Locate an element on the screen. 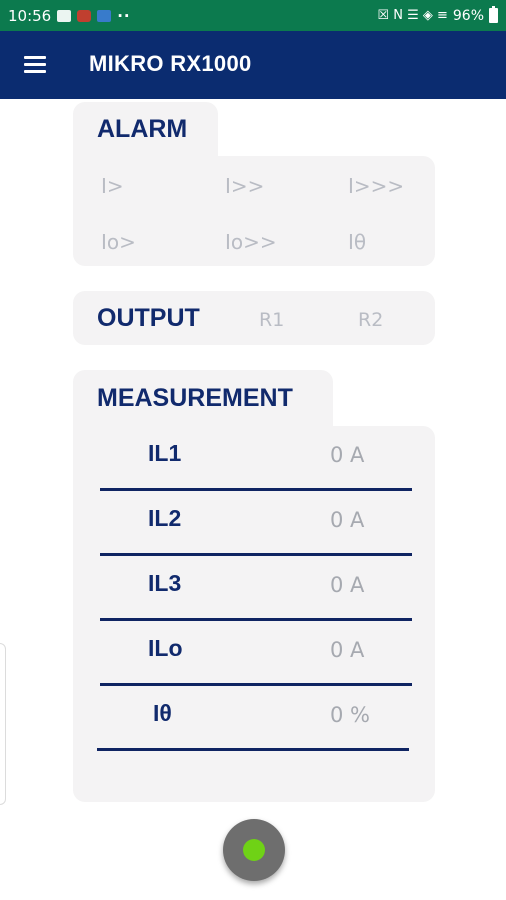  alarm-card: I> I>> I>>> Io> Io>> Iθ is located at coordinates (254, 211).